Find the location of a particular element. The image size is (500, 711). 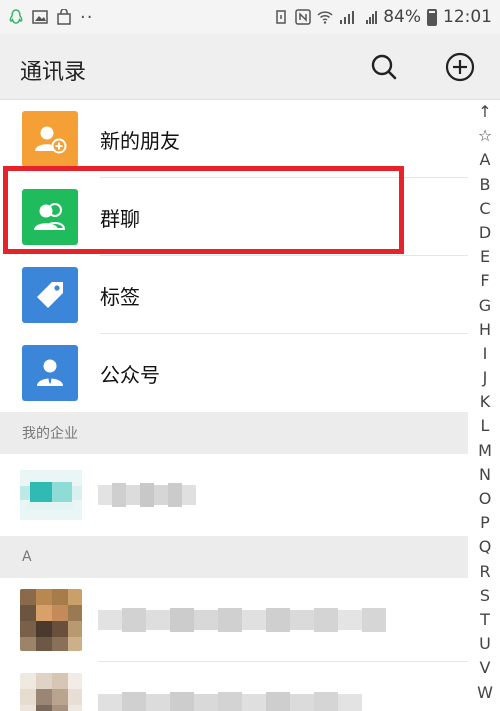

add-friend-icon is located at coordinates (50, 139).